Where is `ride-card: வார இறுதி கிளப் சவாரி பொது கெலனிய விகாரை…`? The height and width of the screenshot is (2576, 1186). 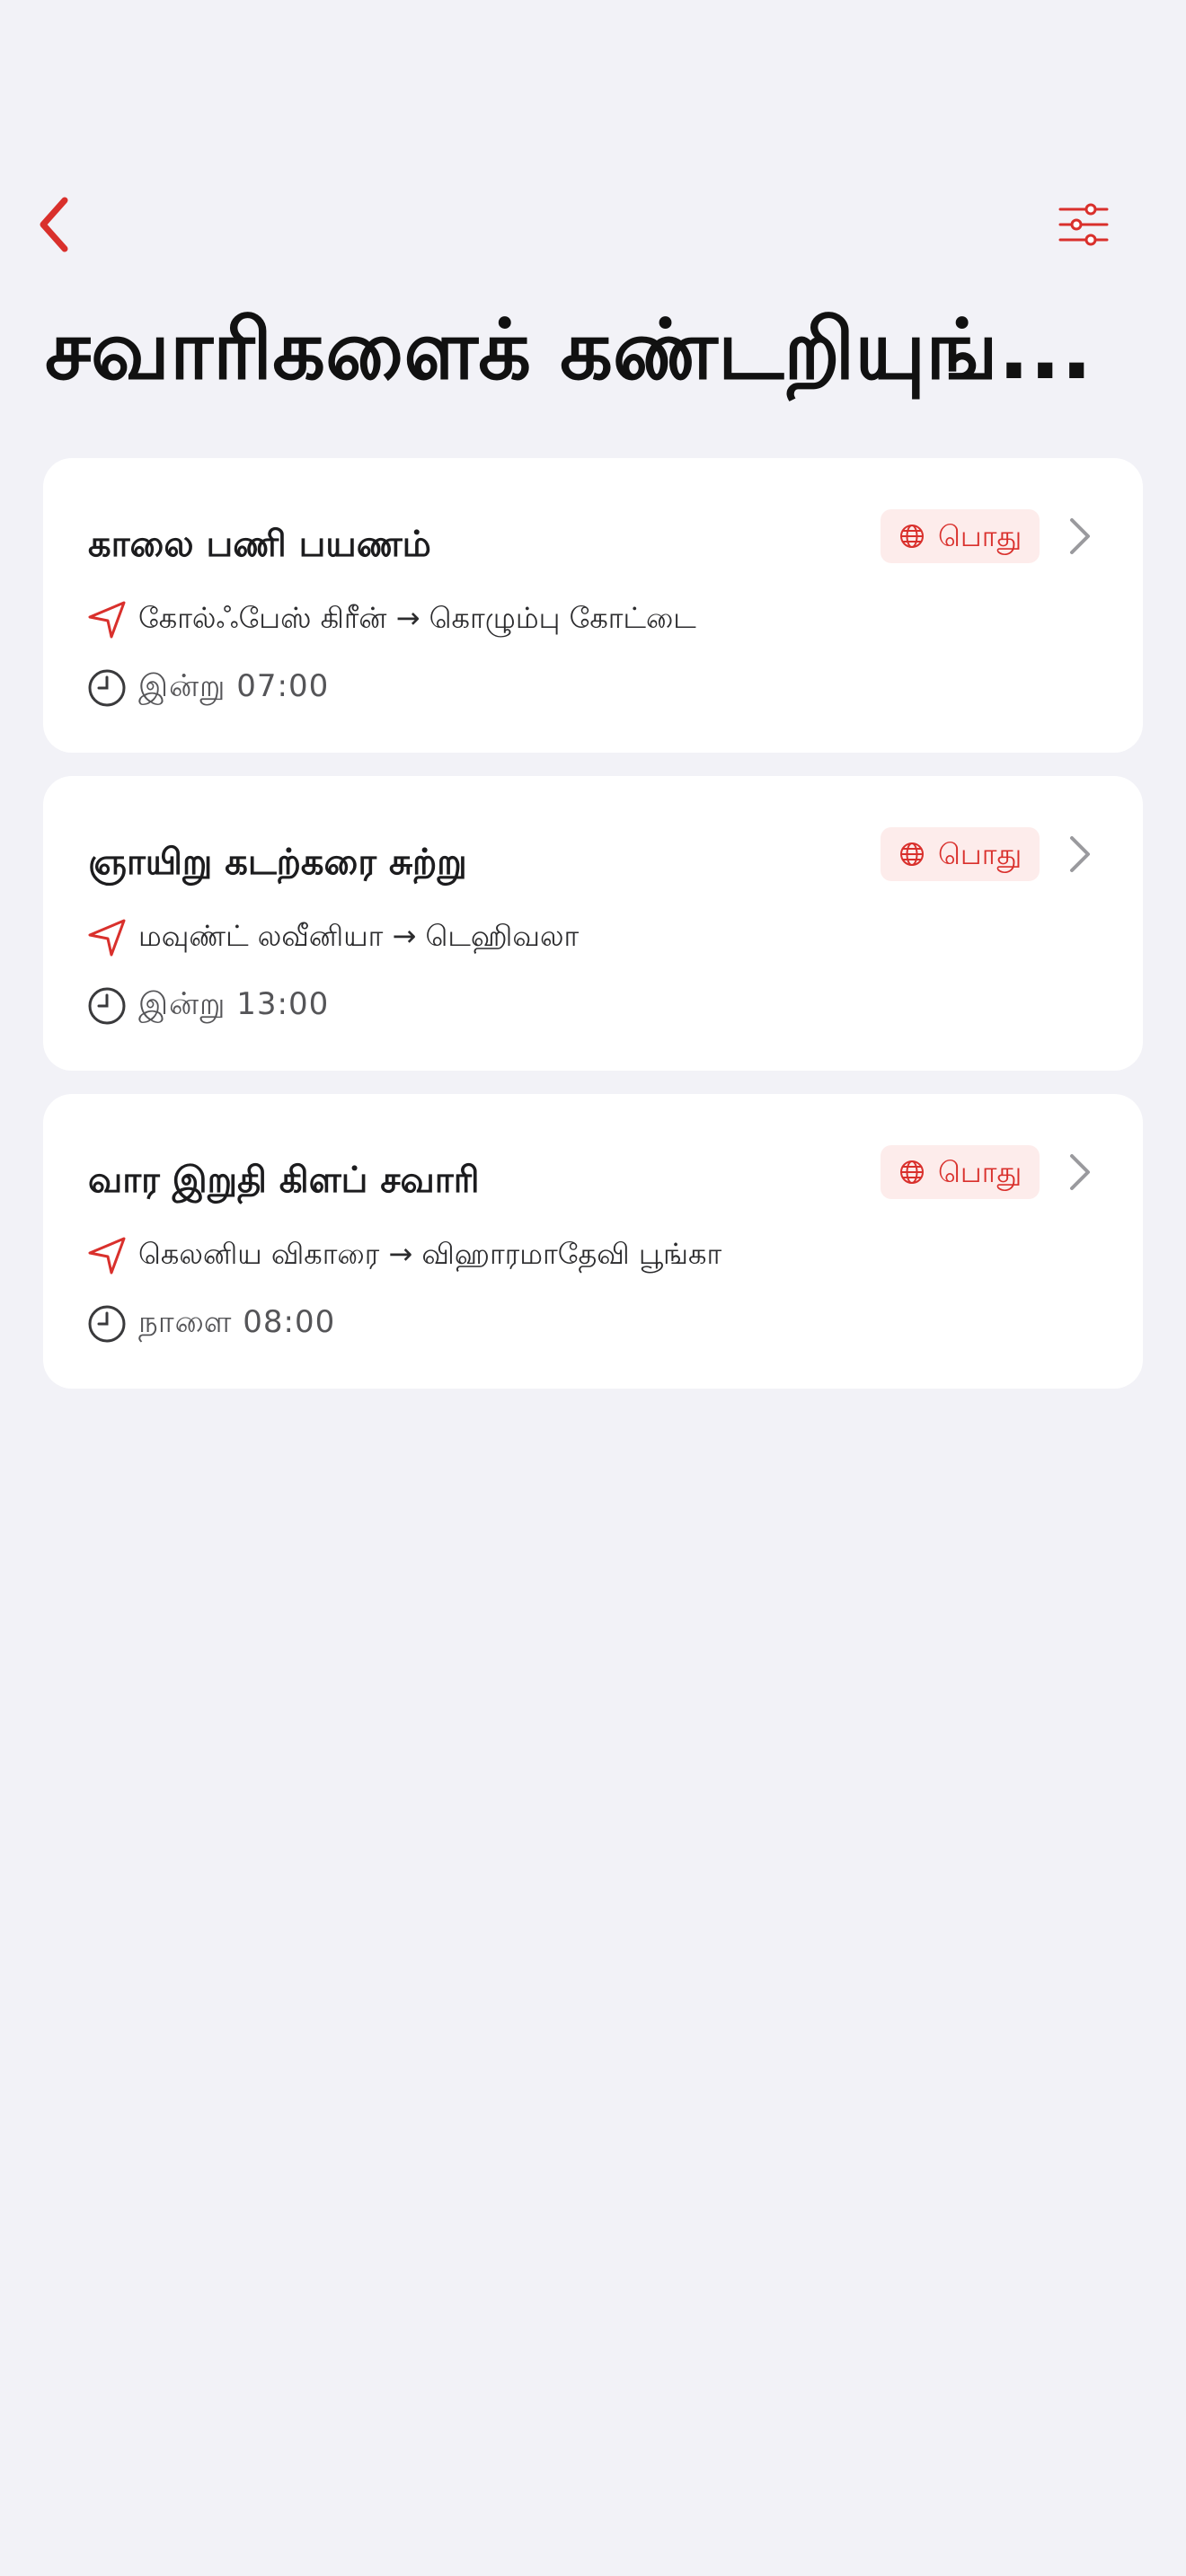
ride-card: வார இறுதி கிளப் சவாரி பொது கெலனிய விகாரை… is located at coordinates (593, 1241).